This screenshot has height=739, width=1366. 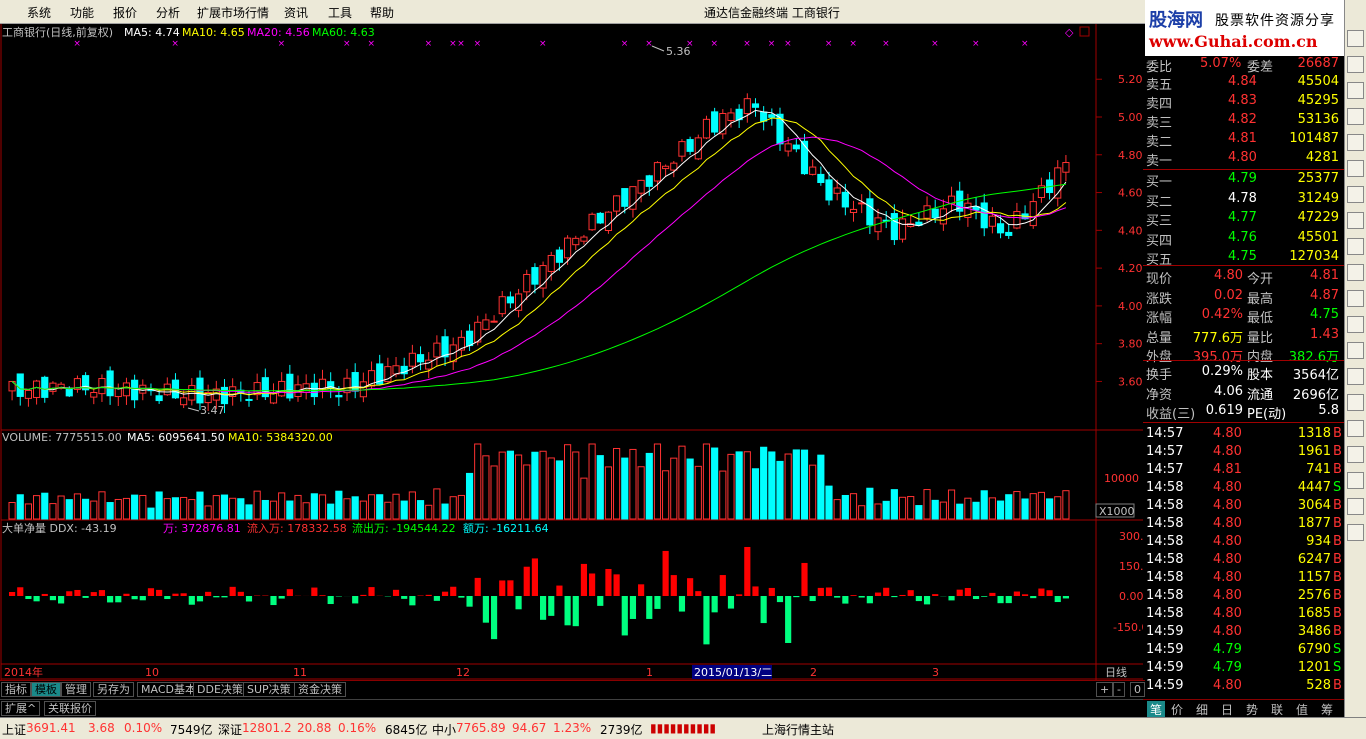 I want to click on quote-cell: 卖二, so click(x=1159, y=142).